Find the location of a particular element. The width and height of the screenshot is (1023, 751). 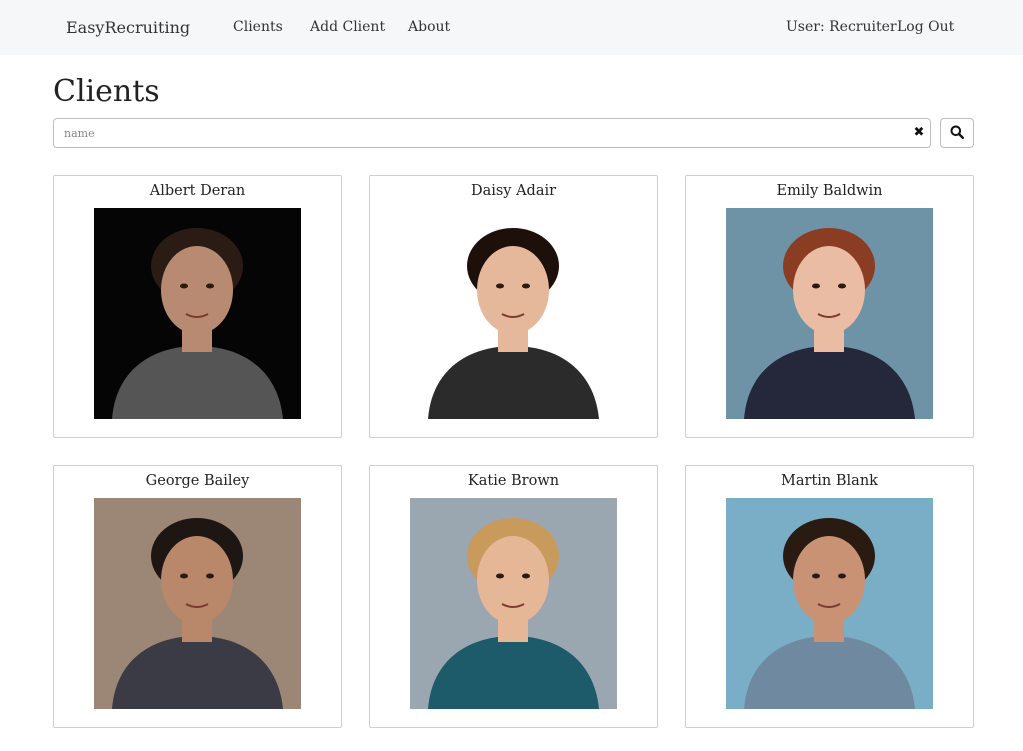

client-card: Emily Baldwin is located at coordinates (829, 306).